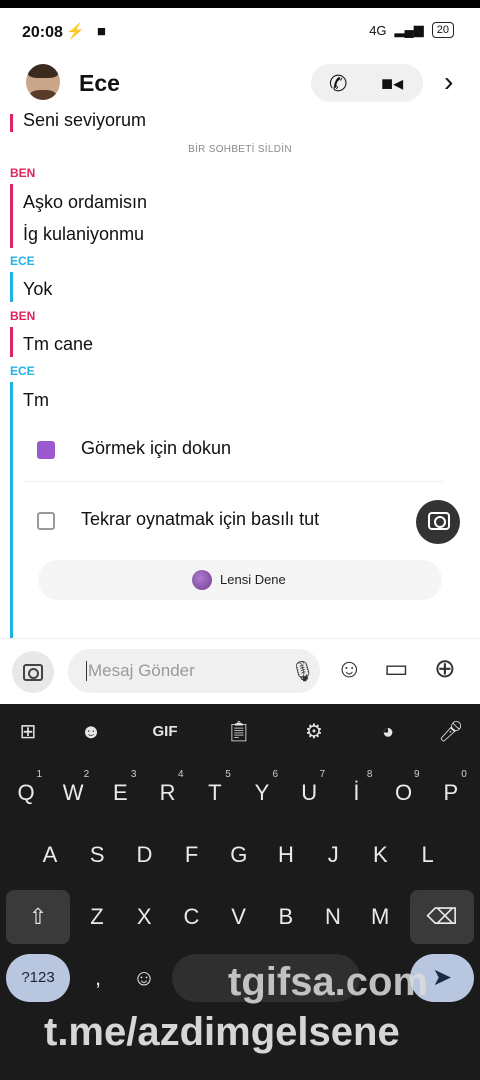  Describe the element at coordinates (438, 522) in the screenshot. I see `camera-reply-button` at that location.